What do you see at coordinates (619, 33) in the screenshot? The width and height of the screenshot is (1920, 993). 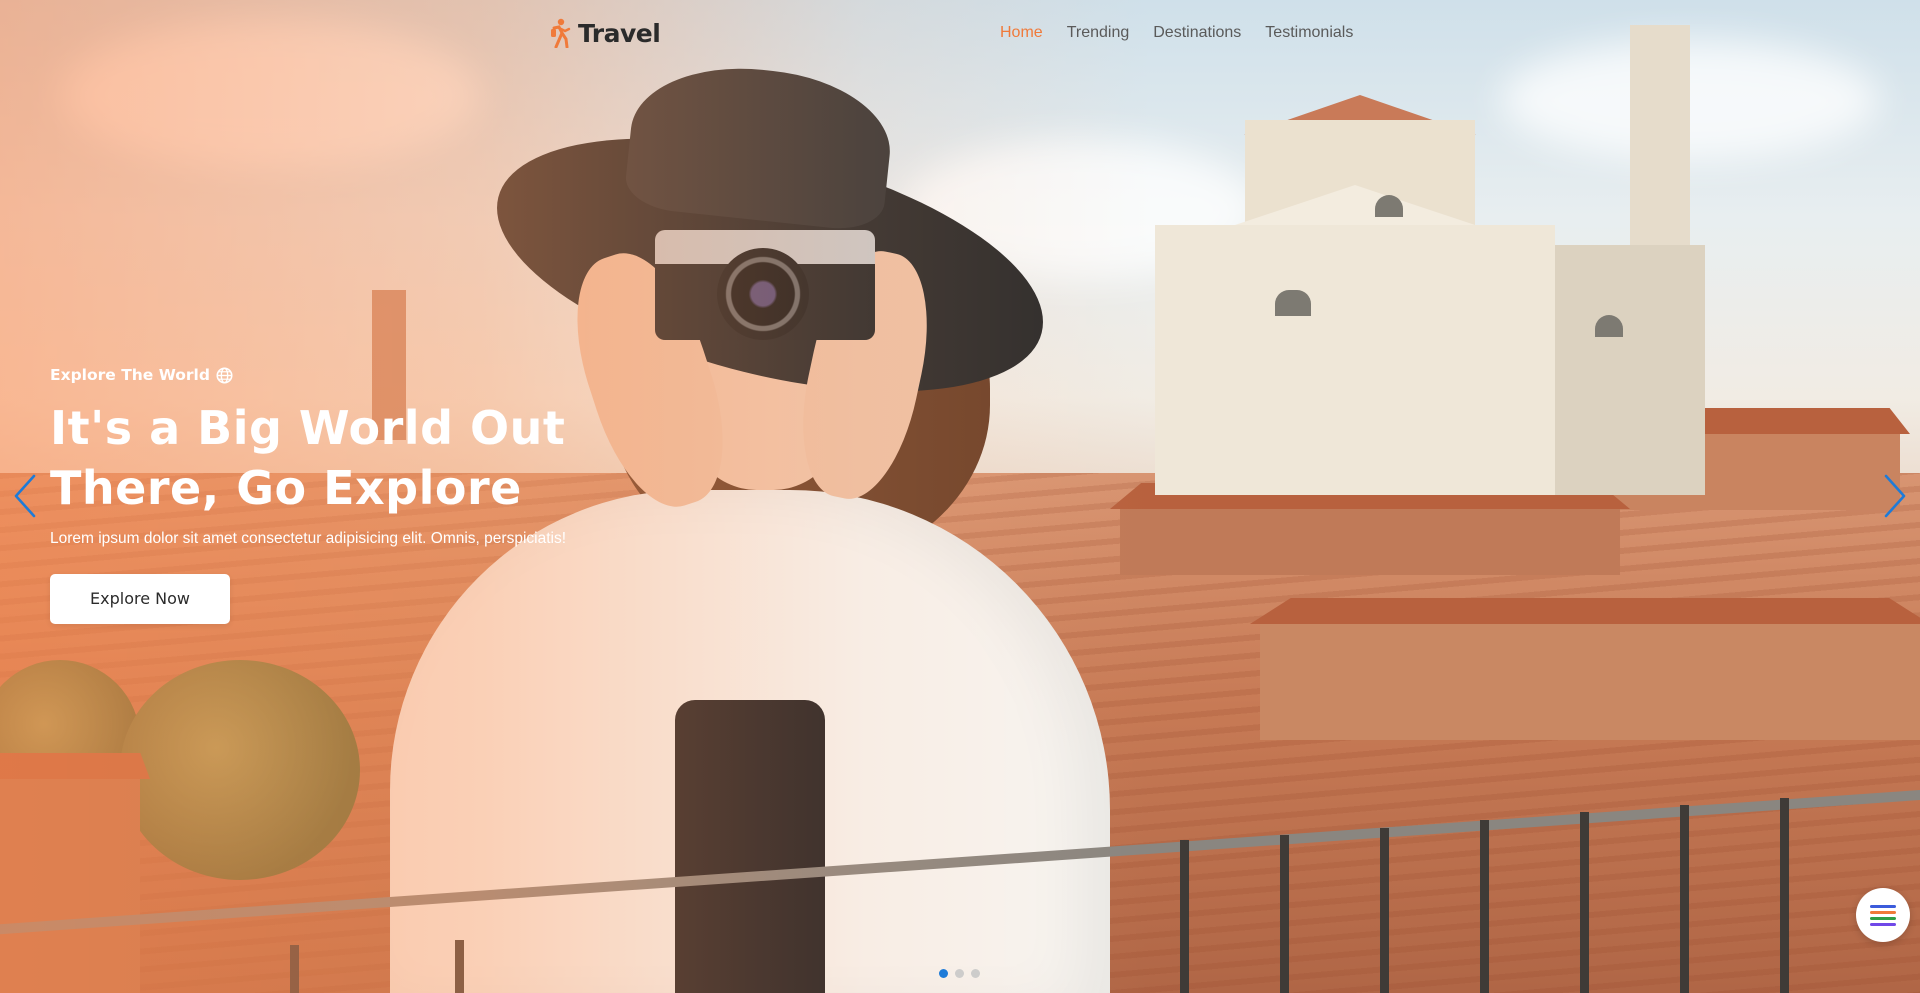 I see `brand-name: Travel` at bounding box center [619, 33].